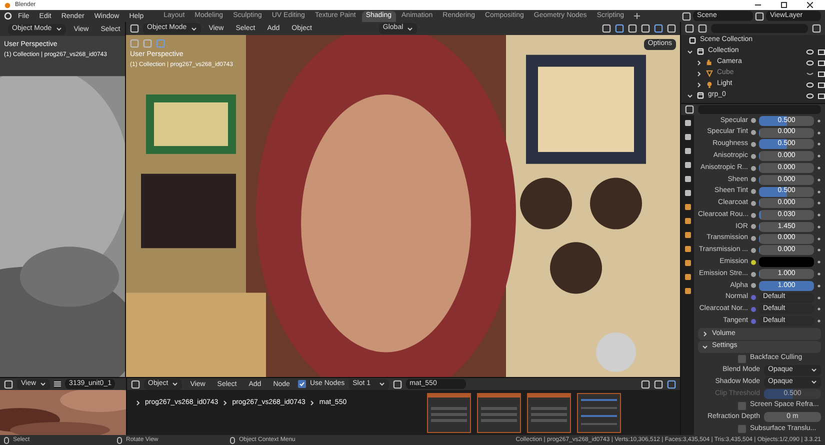  I want to click on color-swatch, so click(786, 262).